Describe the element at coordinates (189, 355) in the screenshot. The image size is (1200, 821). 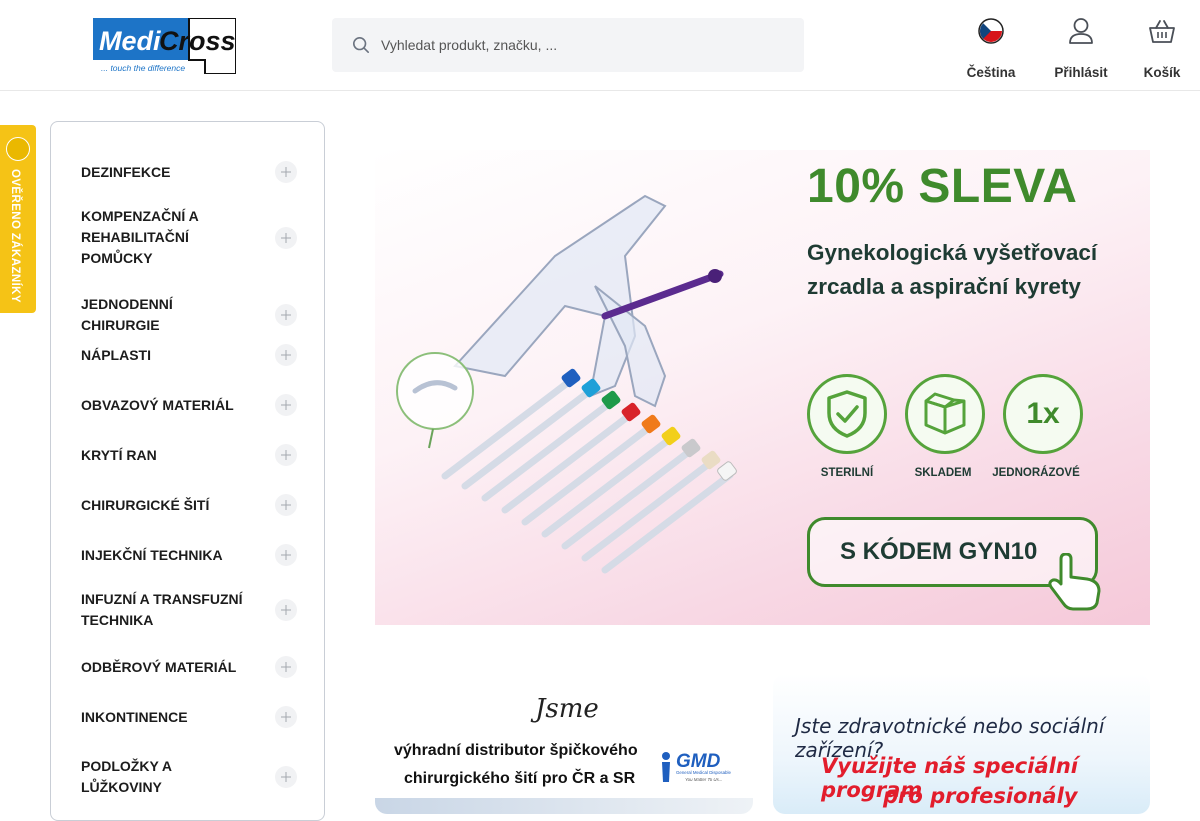
I see `category-item: NÁPLASTI` at that location.